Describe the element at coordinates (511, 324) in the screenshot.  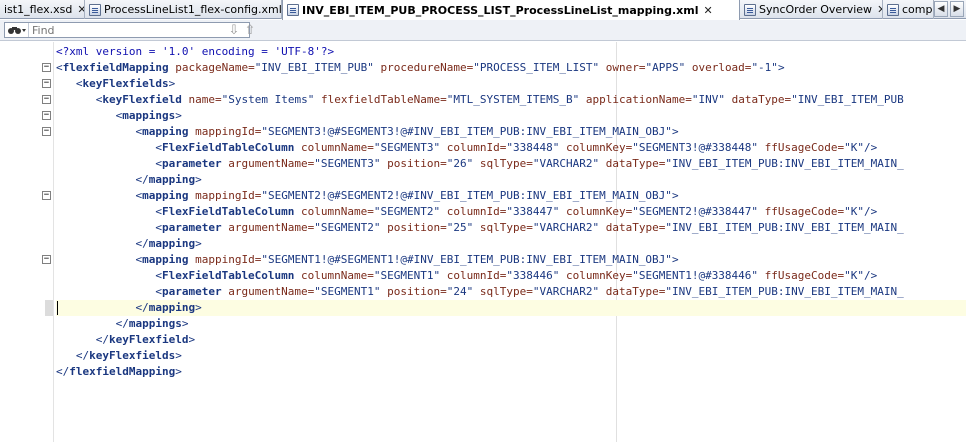
I see `code-line: </mappings>` at that location.